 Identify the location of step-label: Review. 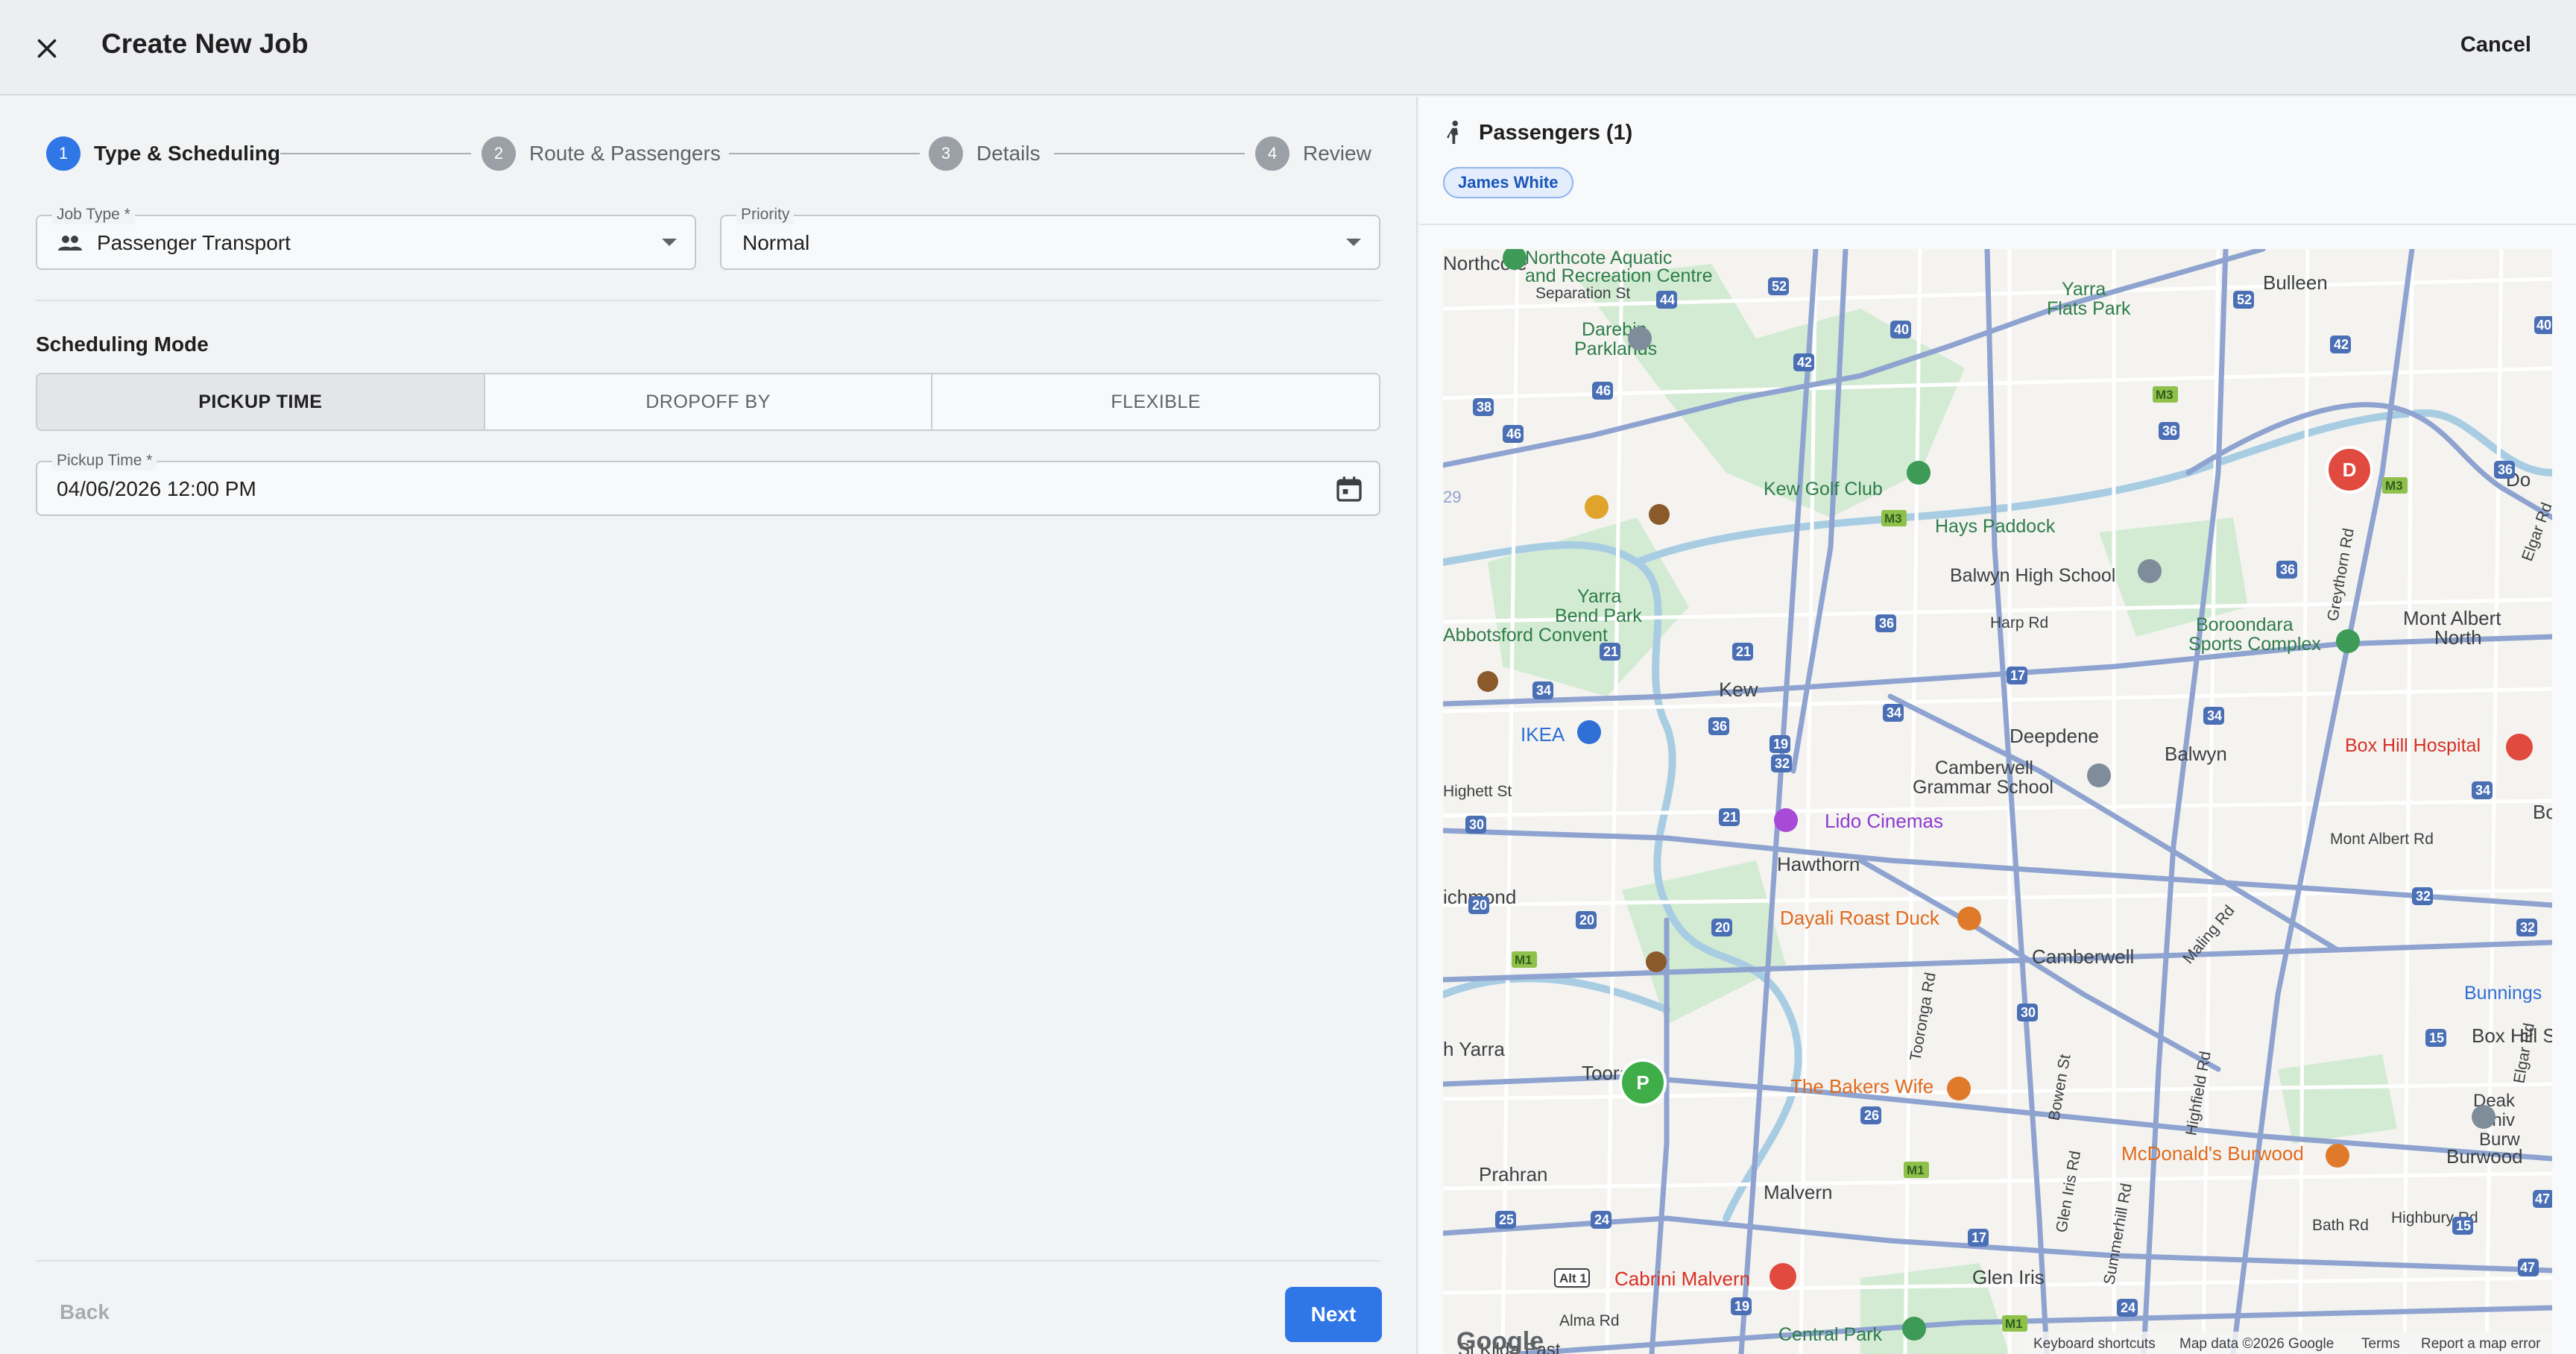
(1337, 154).